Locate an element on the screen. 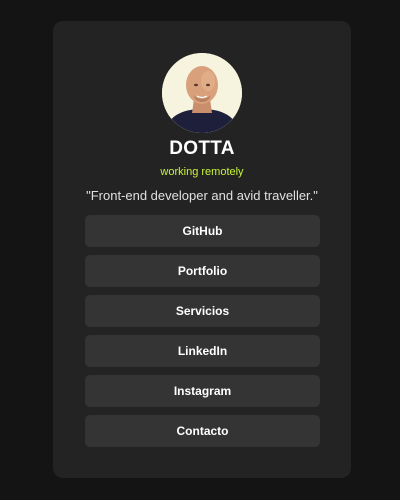  linkedin-link-button: LinkedIn is located at coordinates (202, 351).